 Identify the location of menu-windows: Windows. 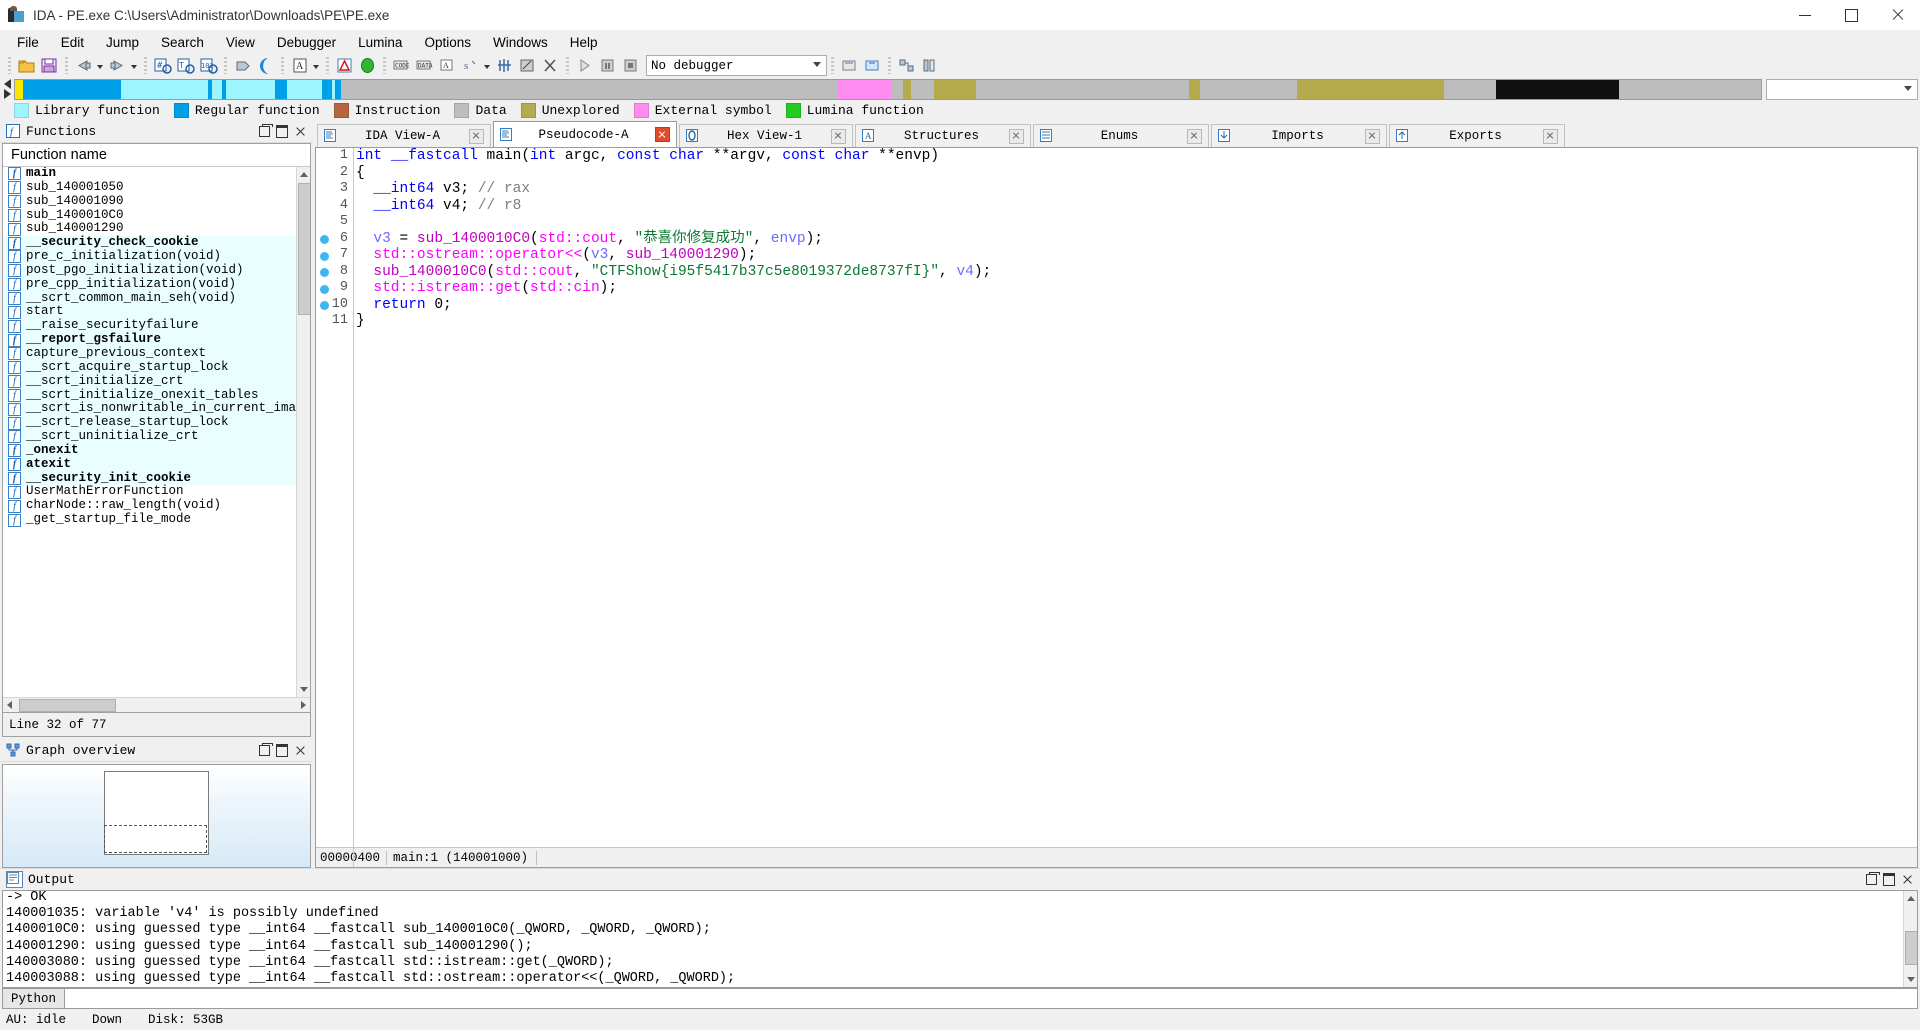
(520, 42).